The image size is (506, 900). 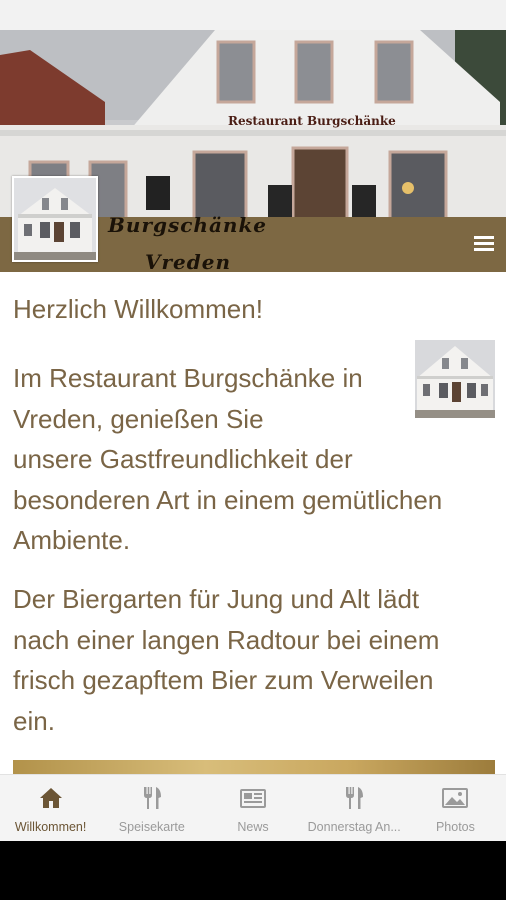 I want to click on nav-item-willkommen: Willkommen!, so click(x=50, y=808).